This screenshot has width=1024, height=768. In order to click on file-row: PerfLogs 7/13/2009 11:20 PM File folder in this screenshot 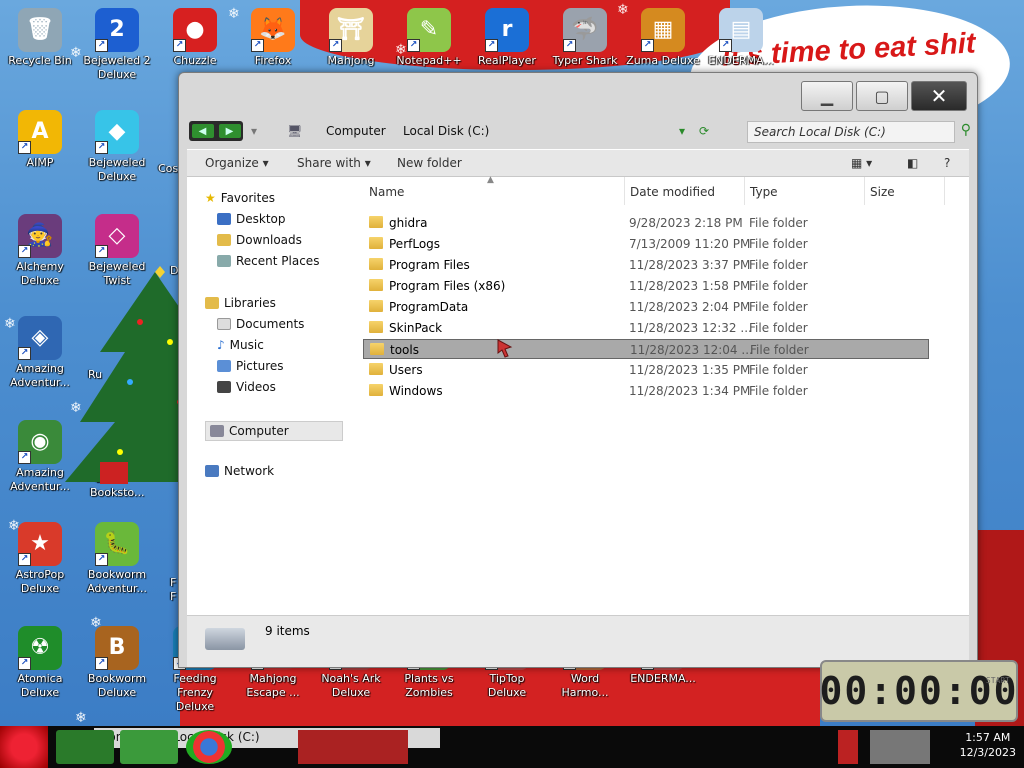, I will do `click(646, 244)`.